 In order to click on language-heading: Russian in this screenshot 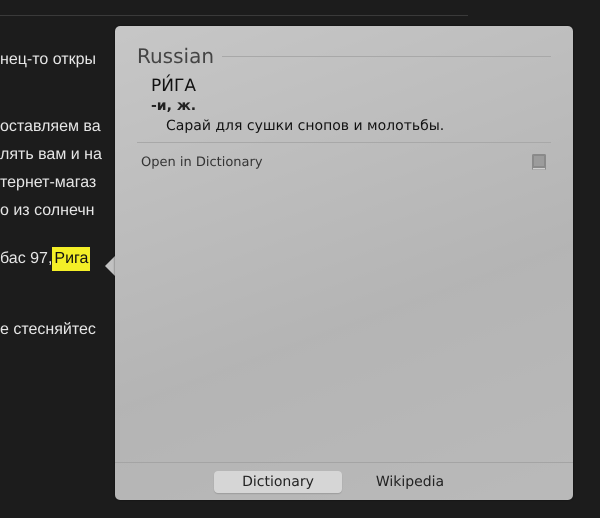, I will do `click(175, 56)`.